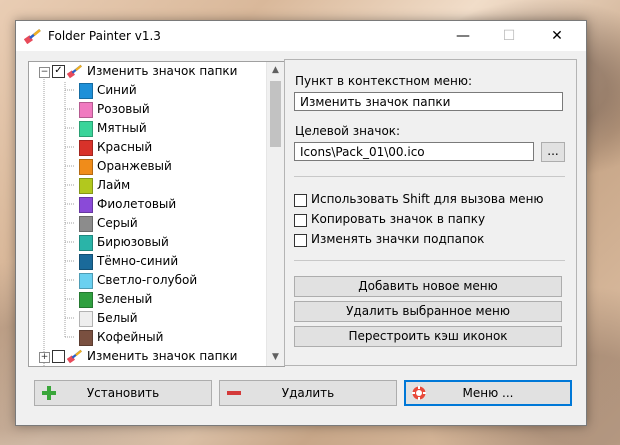  Describe the element at coordinates (428, 311) in the screenshot. I see `delete-menu-button: Удалить выбранное меню` at that location.